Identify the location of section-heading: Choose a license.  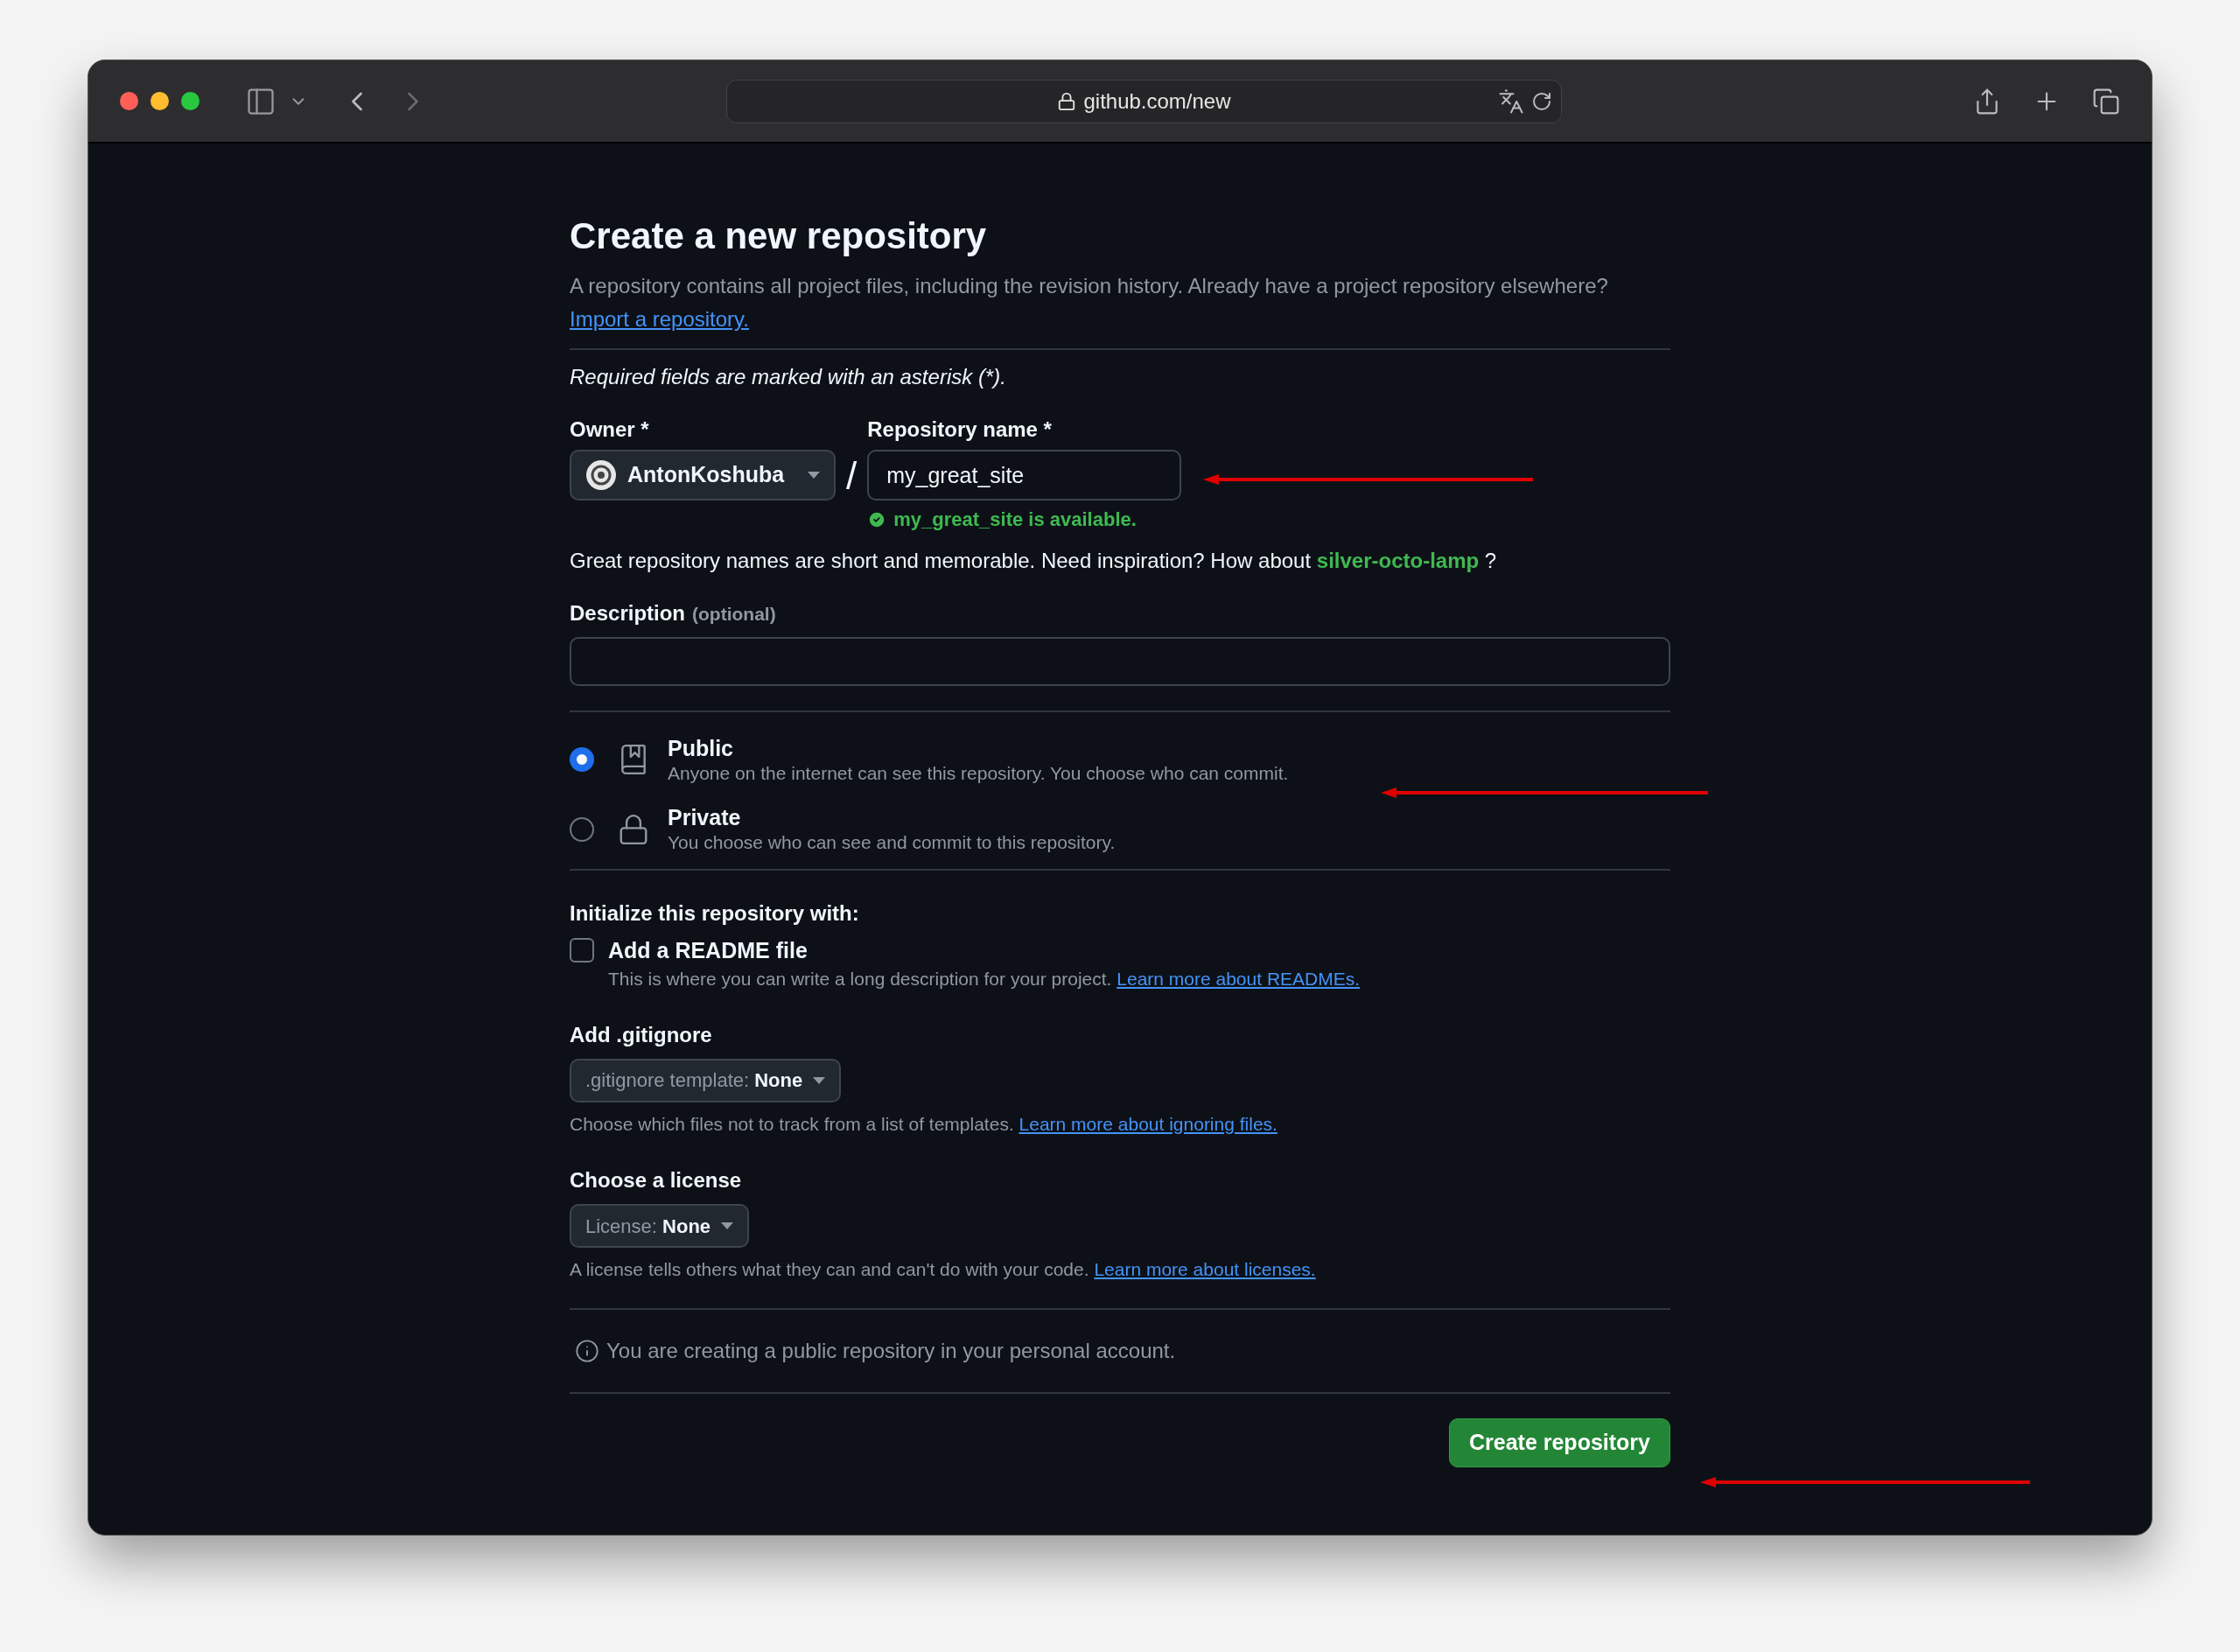
(656, 1180).